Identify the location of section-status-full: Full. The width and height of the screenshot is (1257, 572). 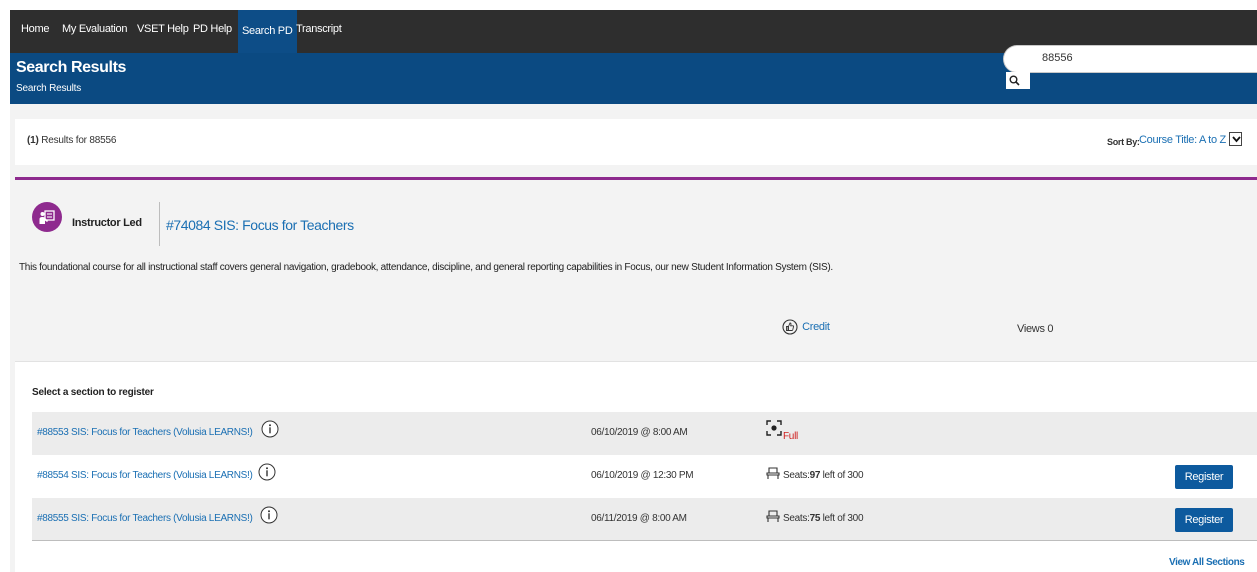
(790, 436).